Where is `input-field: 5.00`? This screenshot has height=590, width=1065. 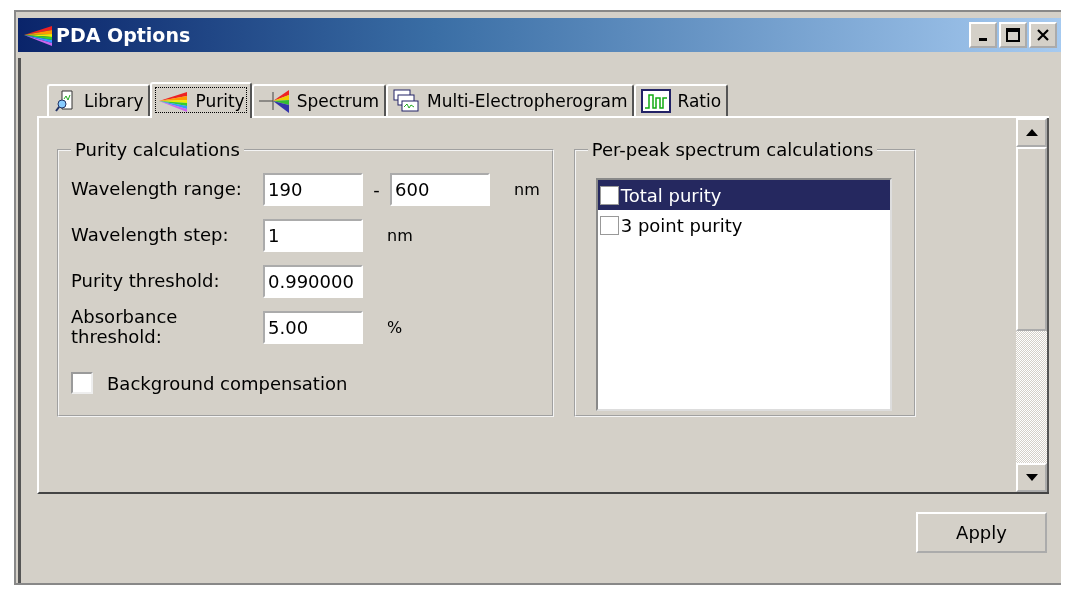 input-field: 5.00 is located at coordinates (313, 327).